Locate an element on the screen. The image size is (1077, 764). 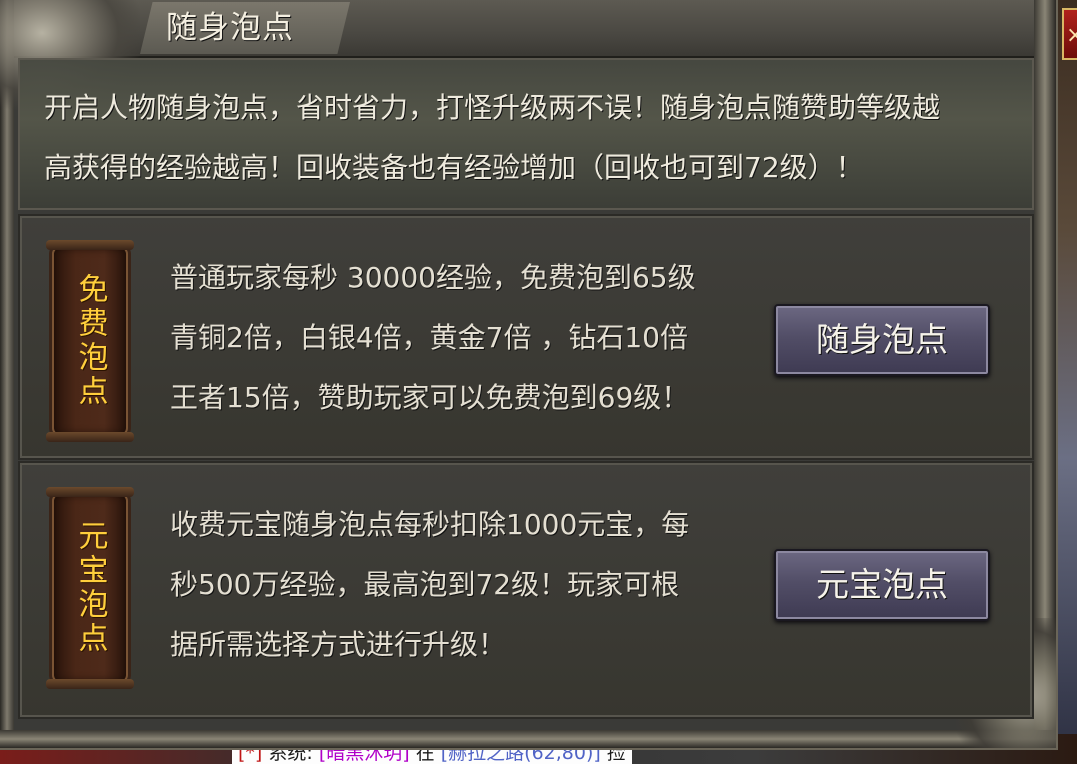
description-line: 秒500万经验，最高泡到72级！玩家可根 is located at coordinates (425, 584).